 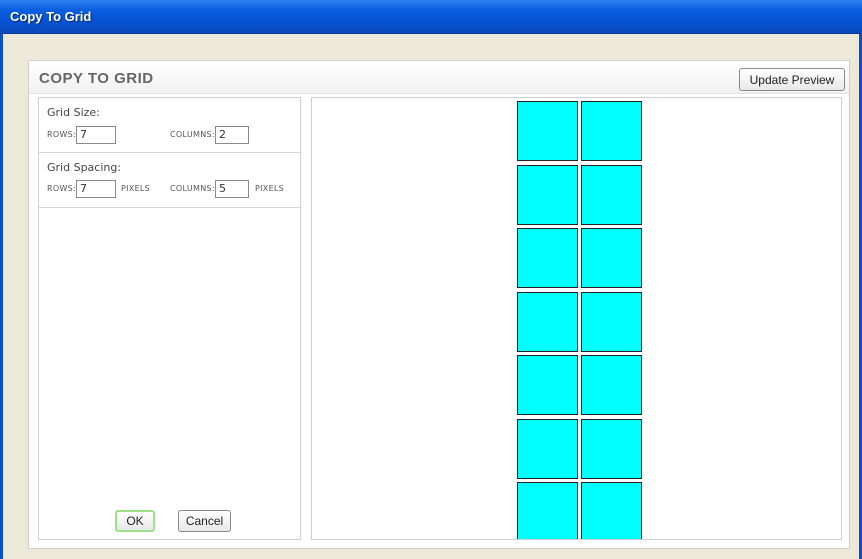 I want to click on grid-size-rows-label: ROWS:, so click(x=62, y=134).